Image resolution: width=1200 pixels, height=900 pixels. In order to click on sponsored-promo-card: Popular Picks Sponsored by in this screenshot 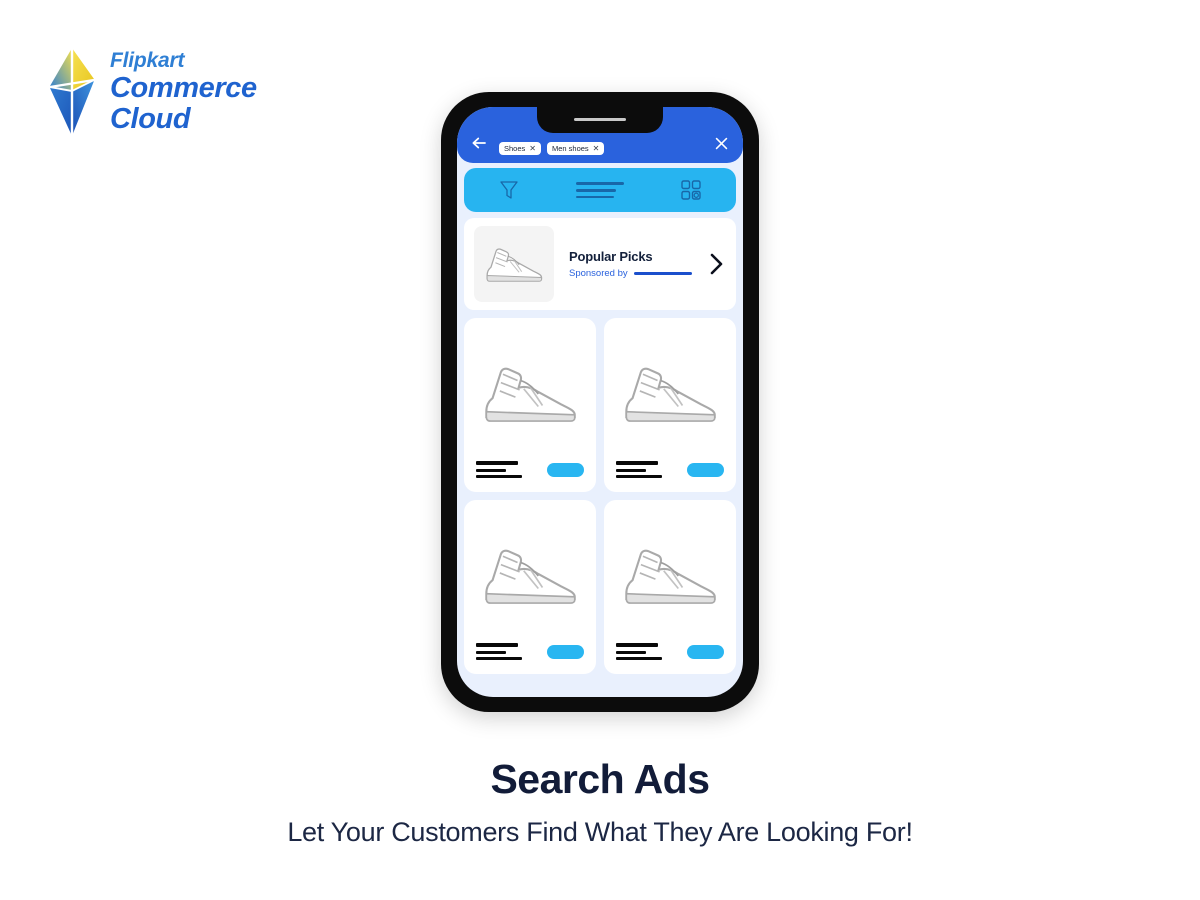, I will do `click(600, 264)`.